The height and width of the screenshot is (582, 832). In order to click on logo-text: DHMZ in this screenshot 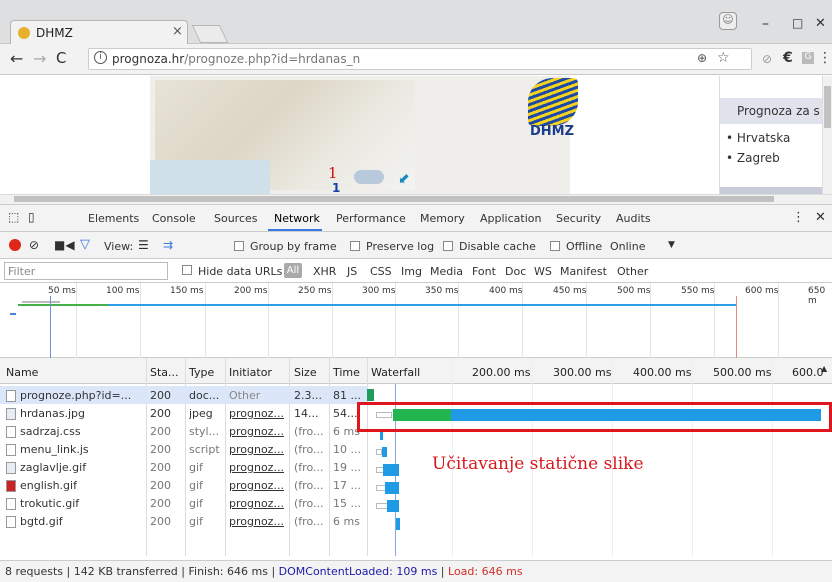, I will do `click(552, 131)`.